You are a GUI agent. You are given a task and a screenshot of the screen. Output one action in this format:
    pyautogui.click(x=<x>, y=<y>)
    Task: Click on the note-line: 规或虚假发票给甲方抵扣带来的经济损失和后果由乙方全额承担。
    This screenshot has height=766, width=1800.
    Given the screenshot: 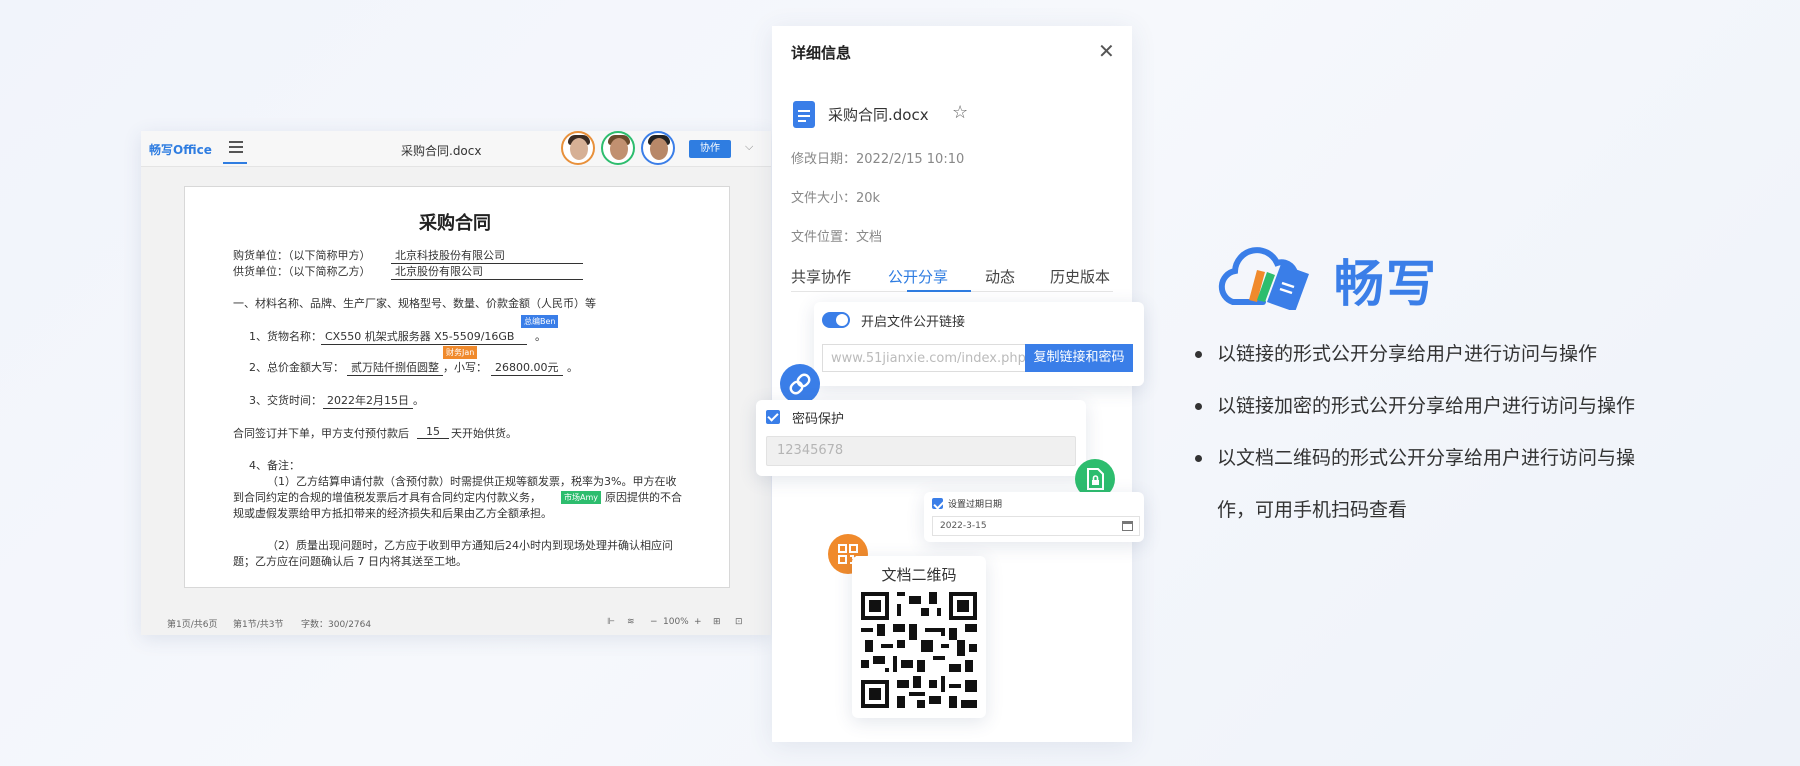 What is the action you would take?
    pyautogui.click(x=392, y=513)
    